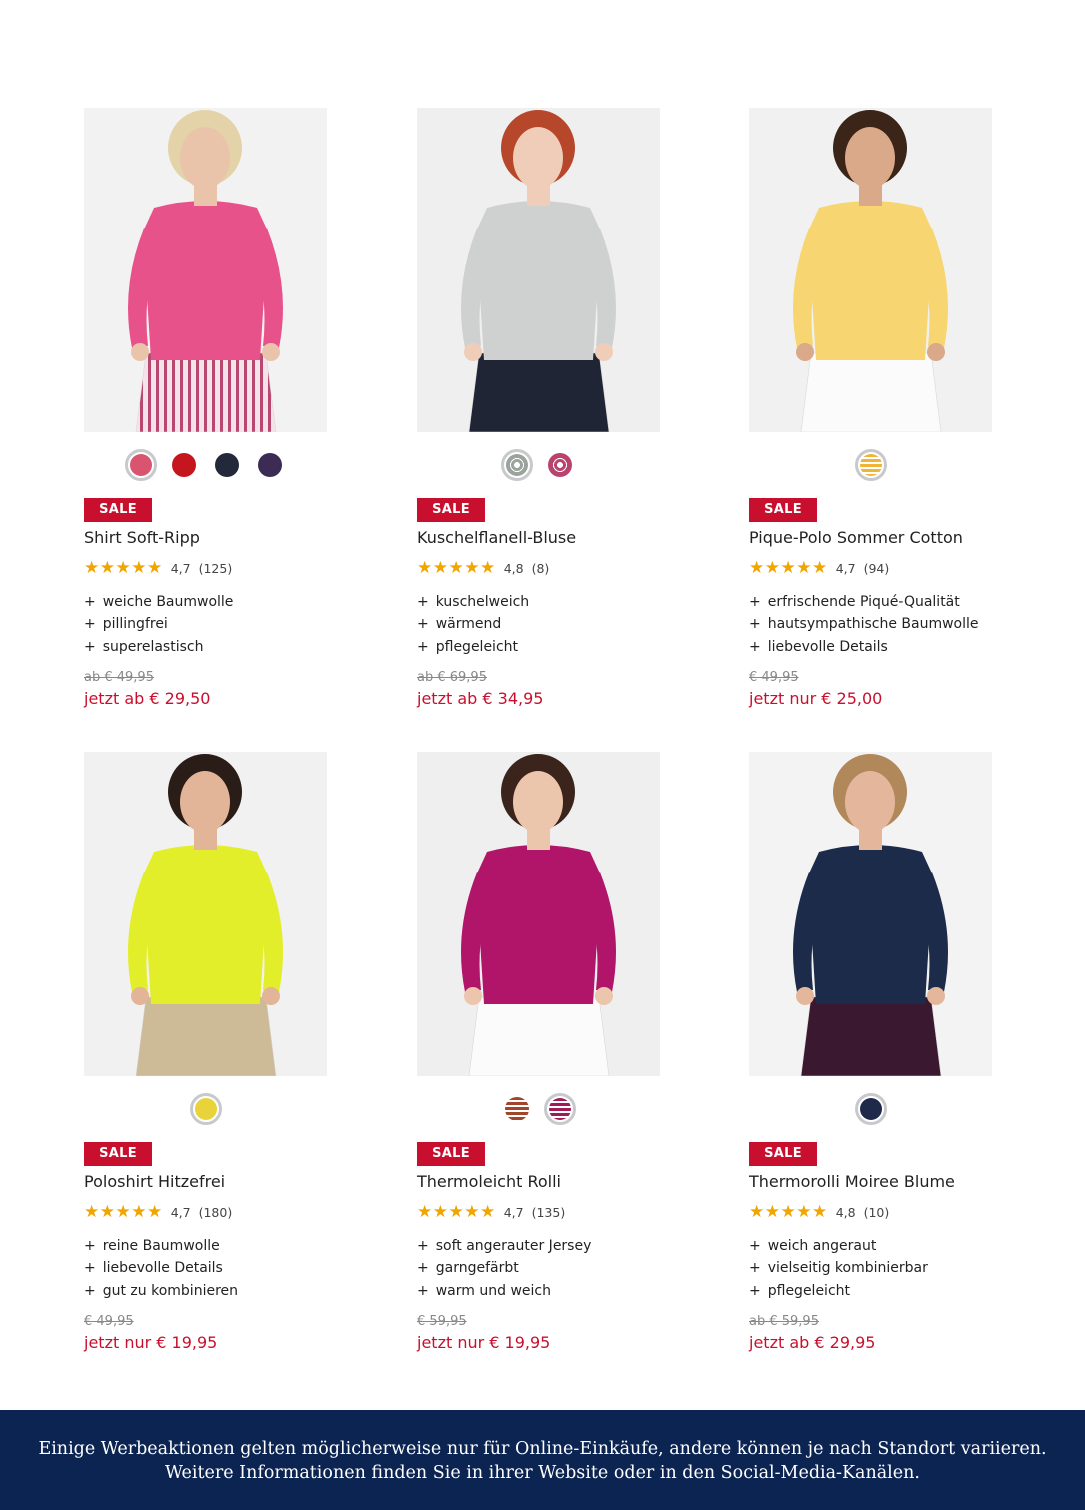 This screenshot has width=1085, height=1510. What do you see at coordinates (119, 677) in the screenshot?
I see `old-price: ab € 49,95` at bounding box center [119, 677].